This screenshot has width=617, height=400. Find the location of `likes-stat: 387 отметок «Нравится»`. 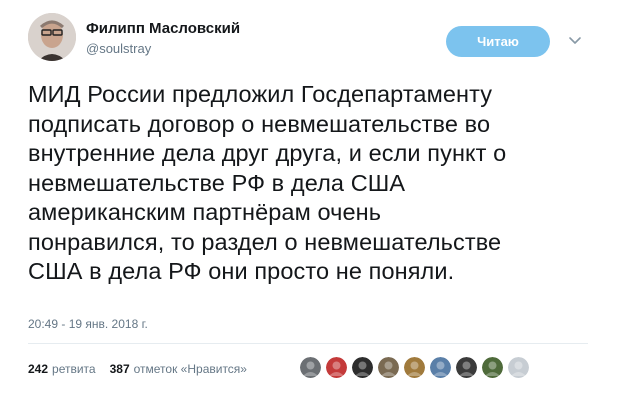

likes-stat: 387 отметок «Нравится» is located at coordinates (178, 369).